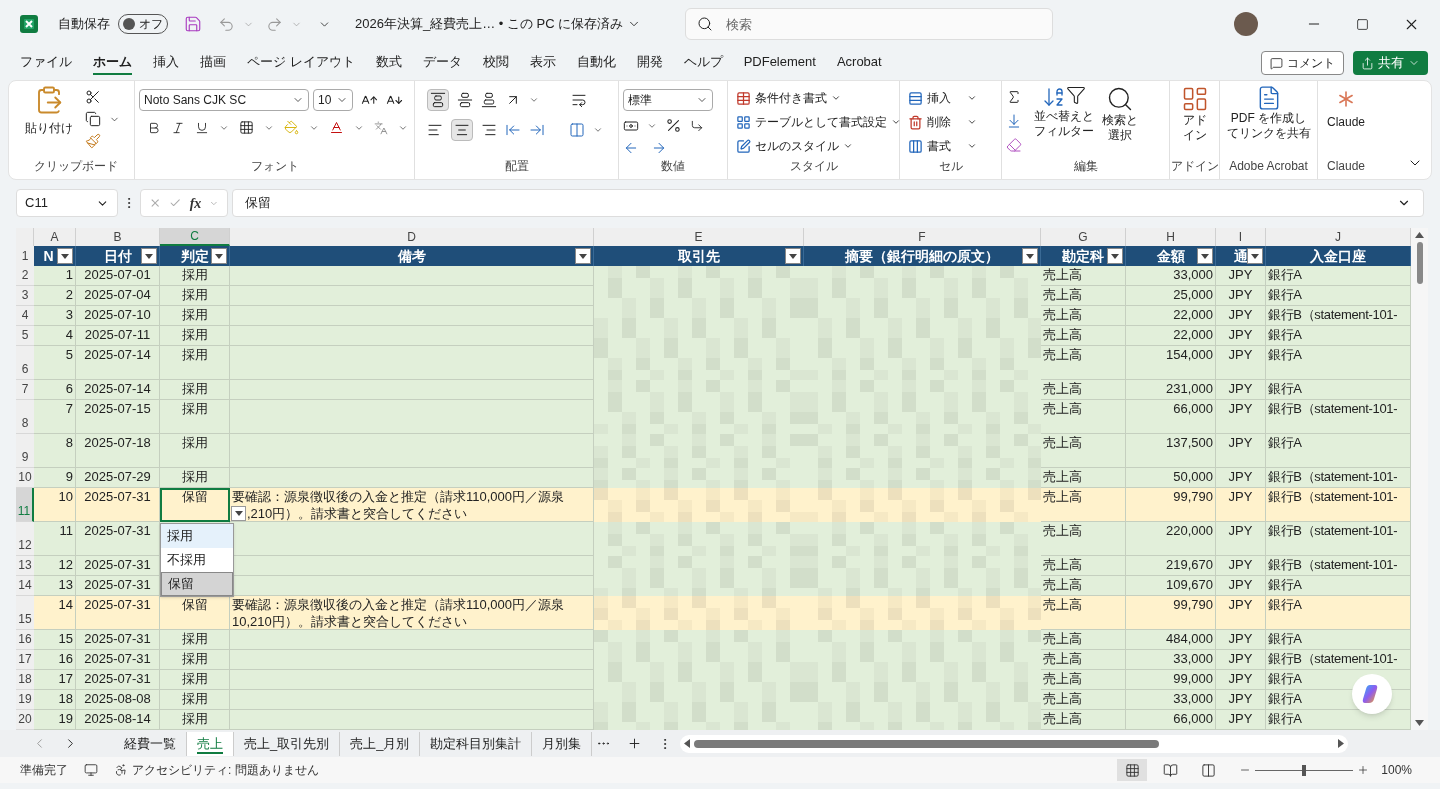 This screenshot has width=1440, height=789. What do you see at coordinates (537, 130) in the screenshot?
I see `increase-indent-icon` at bounding box center [537, 130].